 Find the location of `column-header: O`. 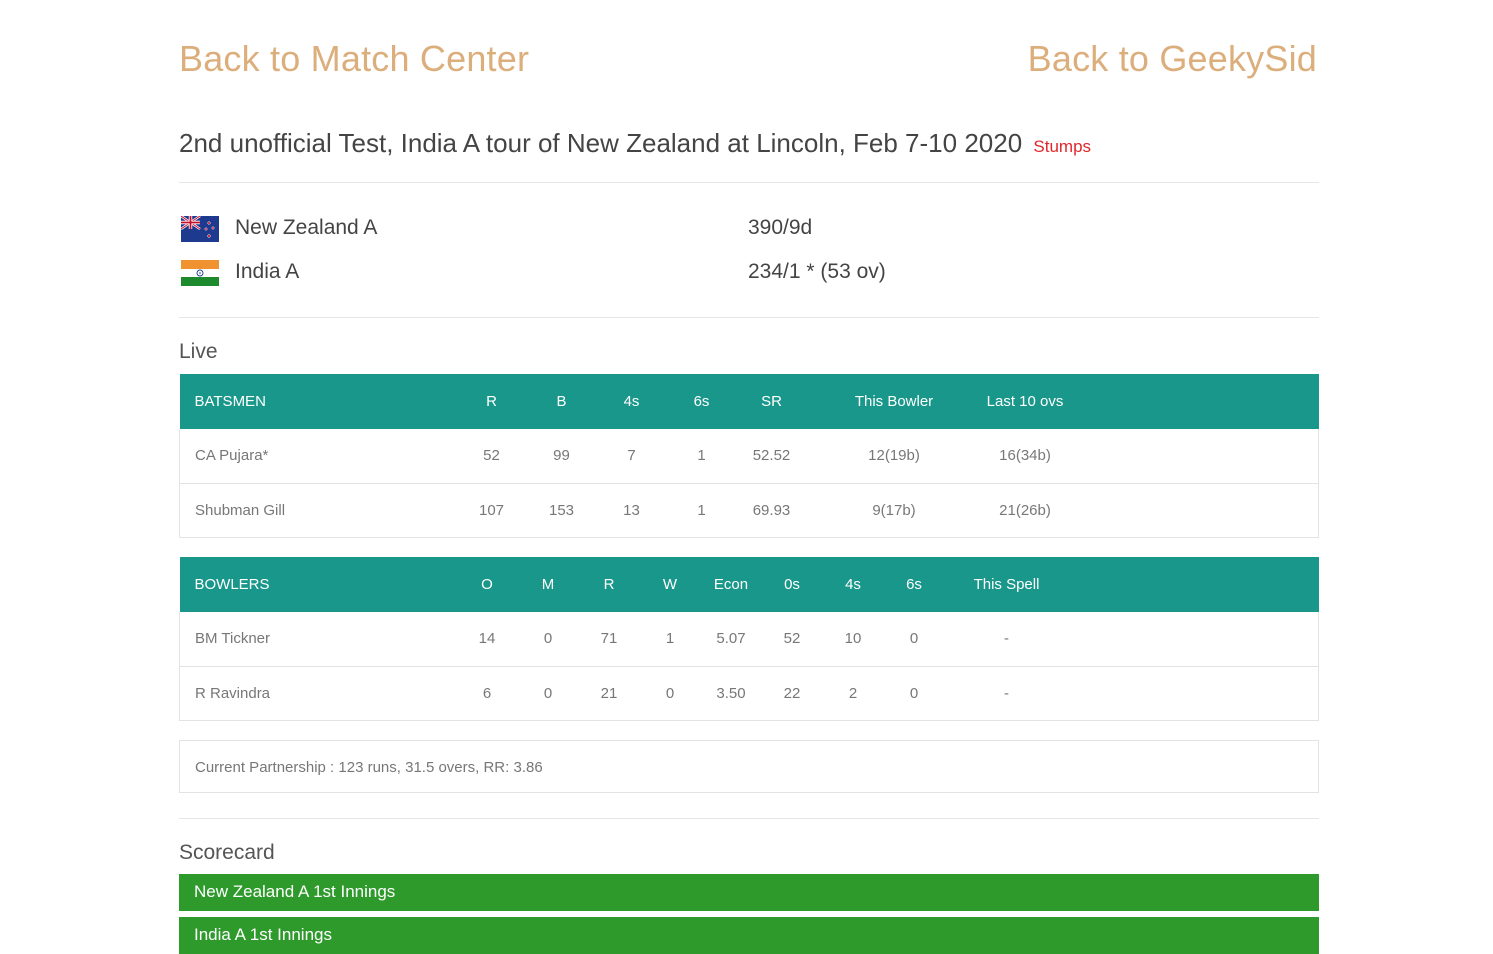

column-header: O is located at coordinates (487, 584).